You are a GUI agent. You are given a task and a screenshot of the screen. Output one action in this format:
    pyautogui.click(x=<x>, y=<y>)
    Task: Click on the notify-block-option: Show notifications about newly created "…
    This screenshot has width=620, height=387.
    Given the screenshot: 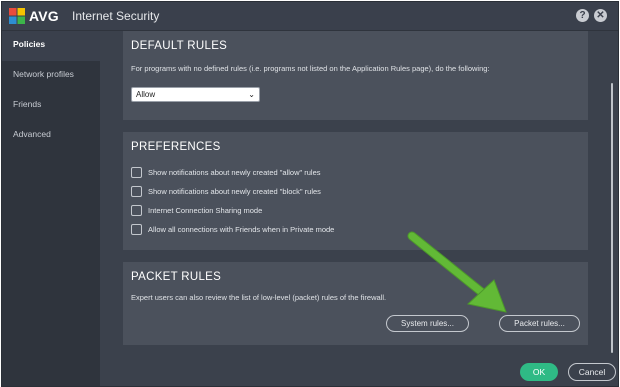 What is the action you would take?
    pyautogui.click(x=226, y=191)
    